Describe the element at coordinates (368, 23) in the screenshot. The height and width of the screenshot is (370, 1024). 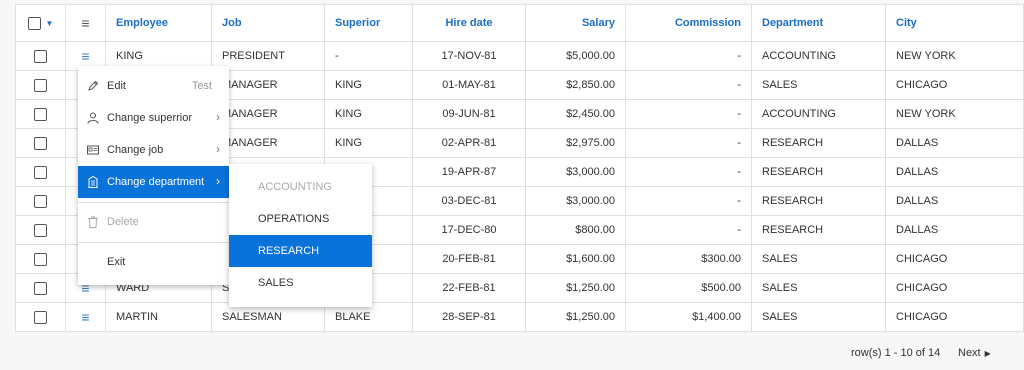
I see `col-superior: Superior` at that location.